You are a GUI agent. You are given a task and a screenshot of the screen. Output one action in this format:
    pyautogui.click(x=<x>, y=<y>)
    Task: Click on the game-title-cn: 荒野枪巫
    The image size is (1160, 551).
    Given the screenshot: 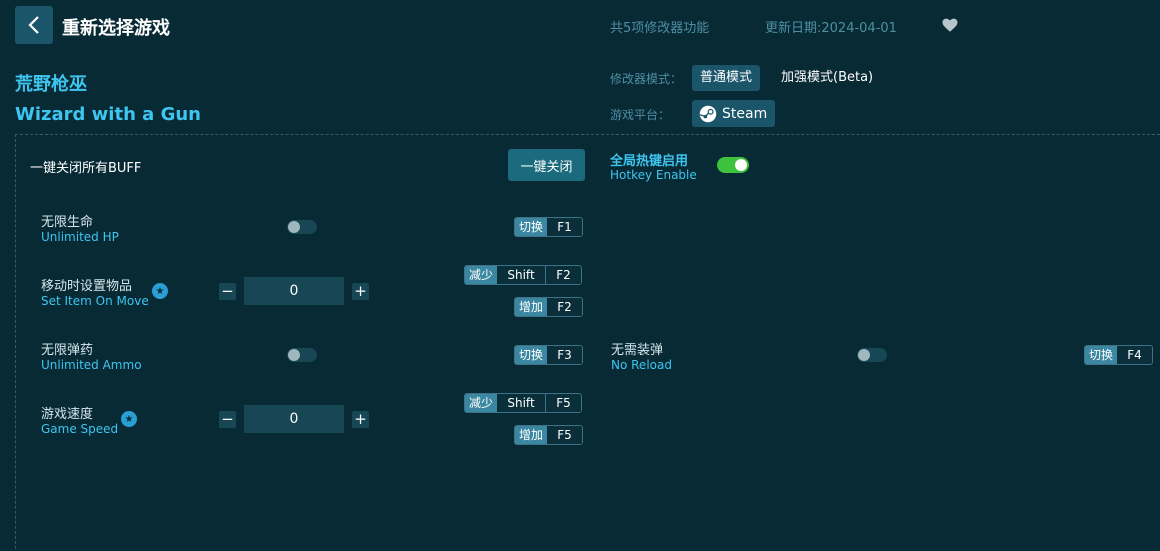 What is the action you would take?
    pyautogui.click(x=51, y=84)
    